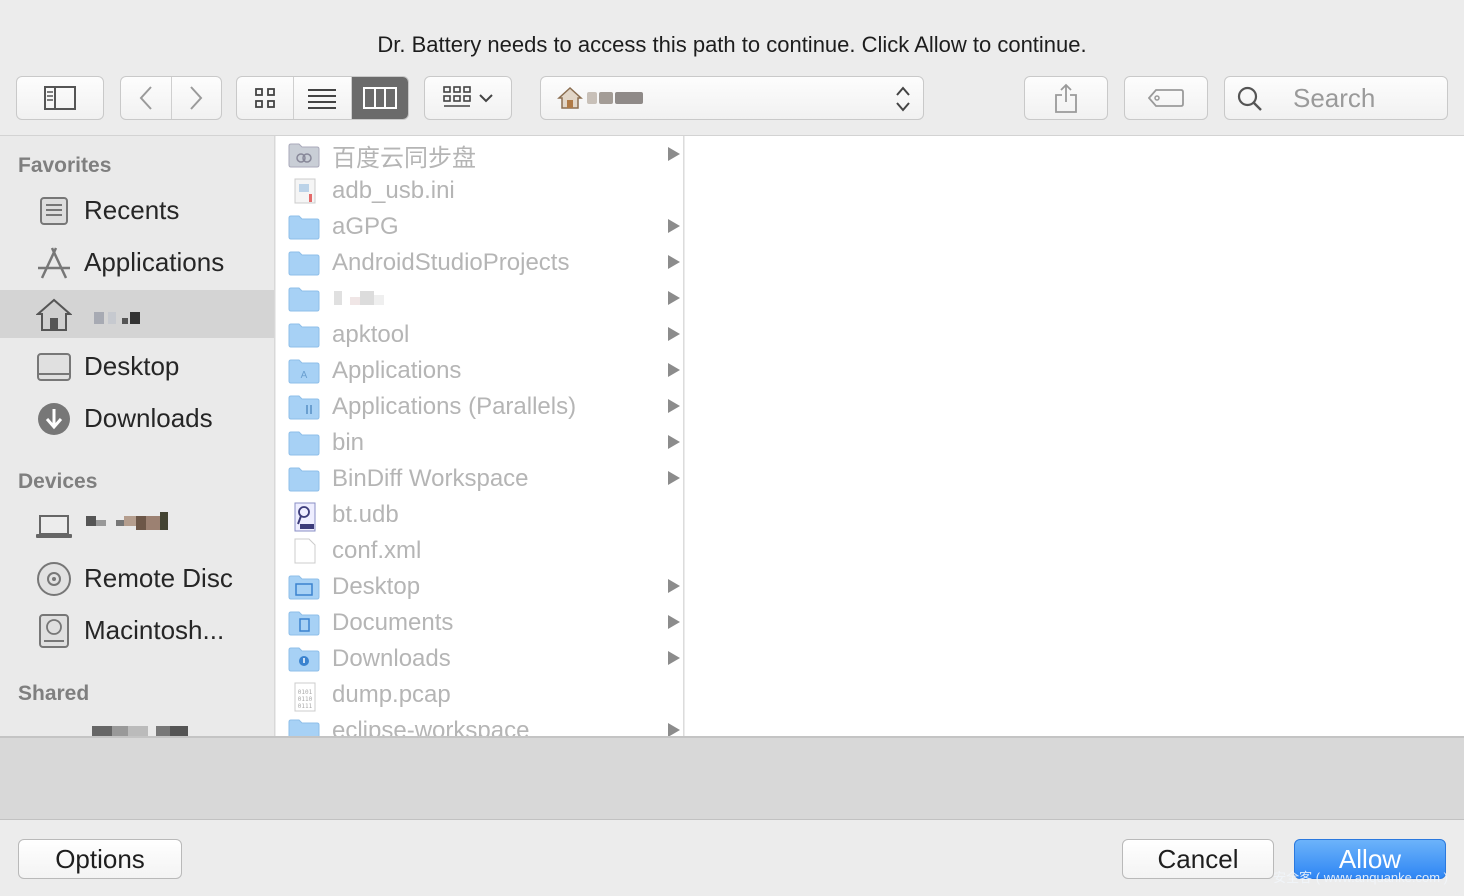 The height and width of the screenshot is (896, 1464). What do you see at coordinates (479, 724) in the screenshot?
I see `file-row: eclipse-workspace` at bounding box center [479, 724].